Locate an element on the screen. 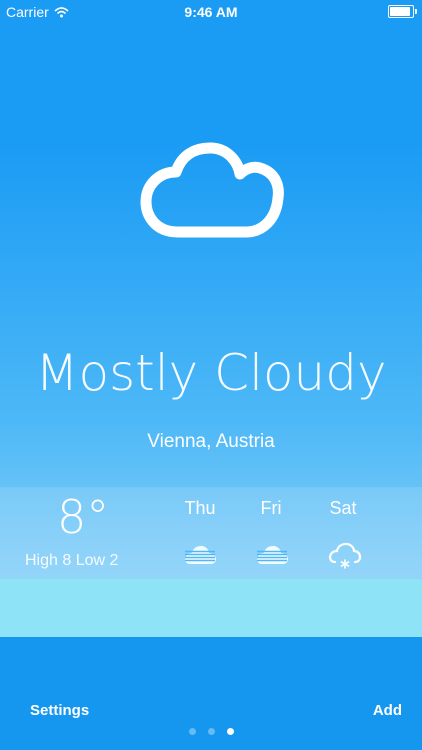  forecast-day-thu: Thu is located at coordinates (200, 508).